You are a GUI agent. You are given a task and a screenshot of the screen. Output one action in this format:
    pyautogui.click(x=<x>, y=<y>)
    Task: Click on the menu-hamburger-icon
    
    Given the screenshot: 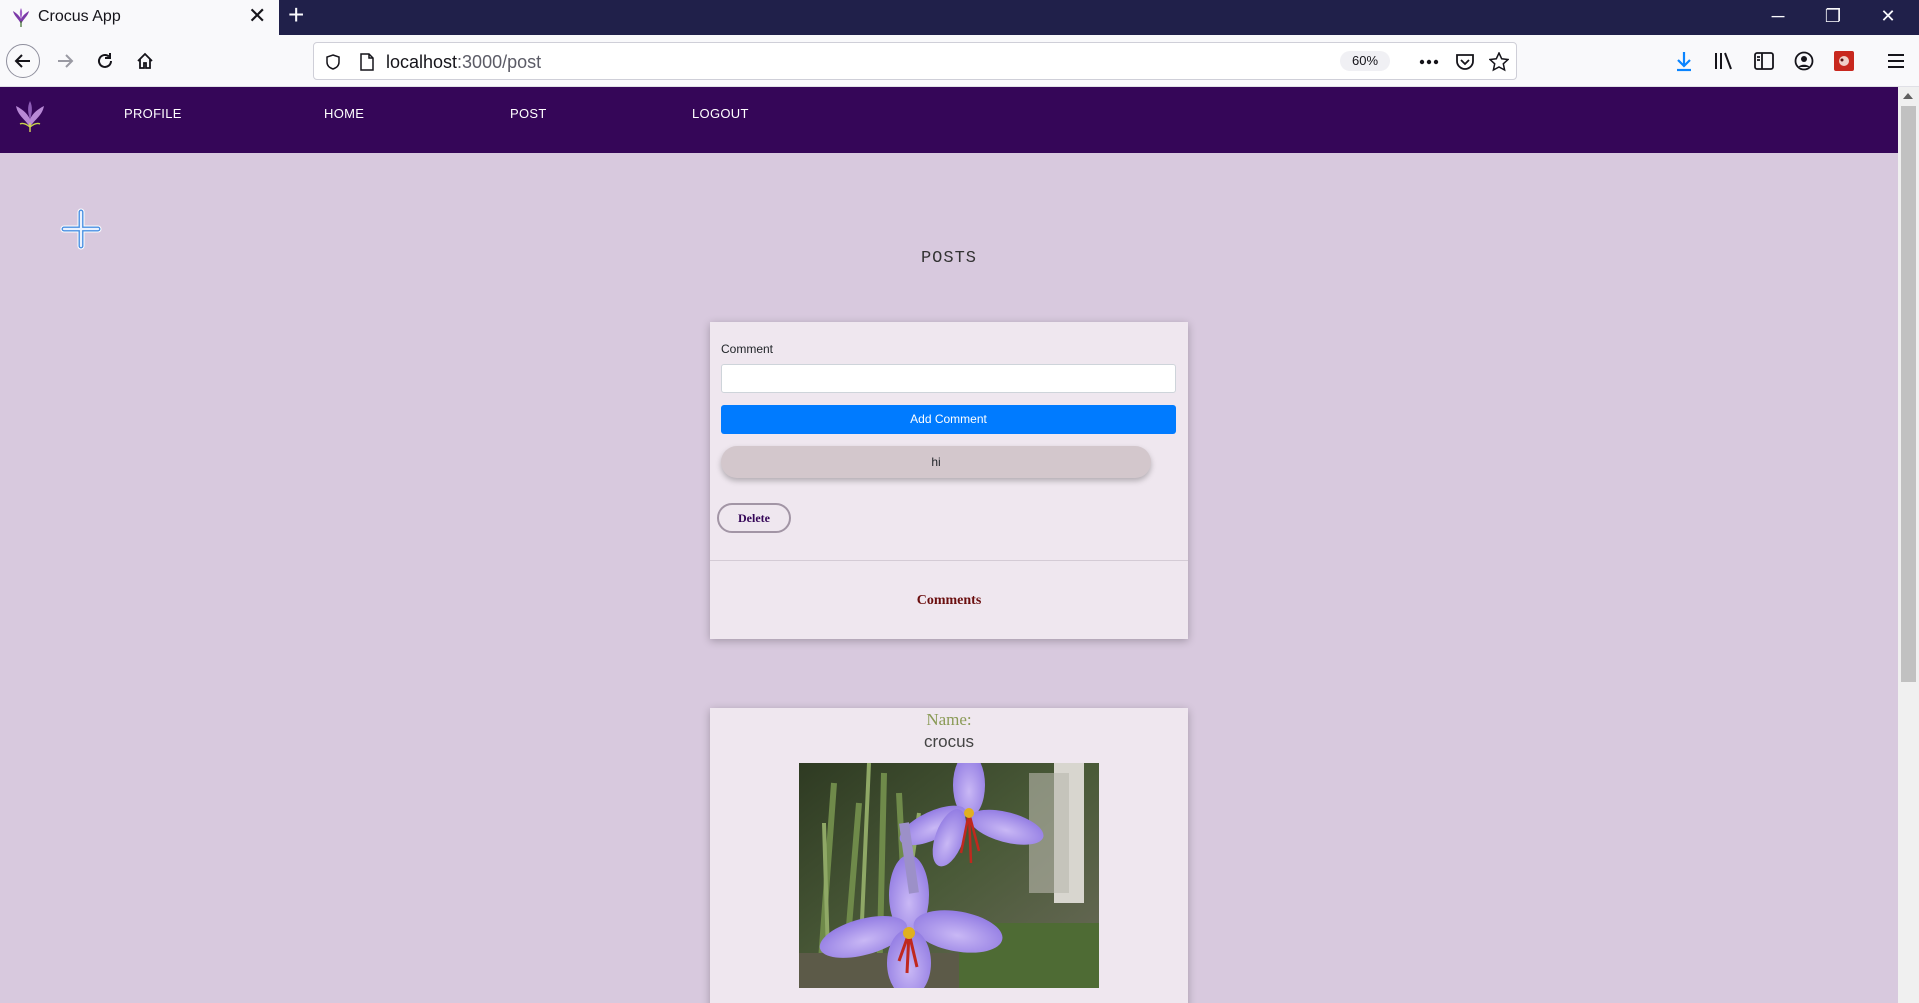 What is the action you would take?
    pyautogui.click(x=1896, y=61)
    